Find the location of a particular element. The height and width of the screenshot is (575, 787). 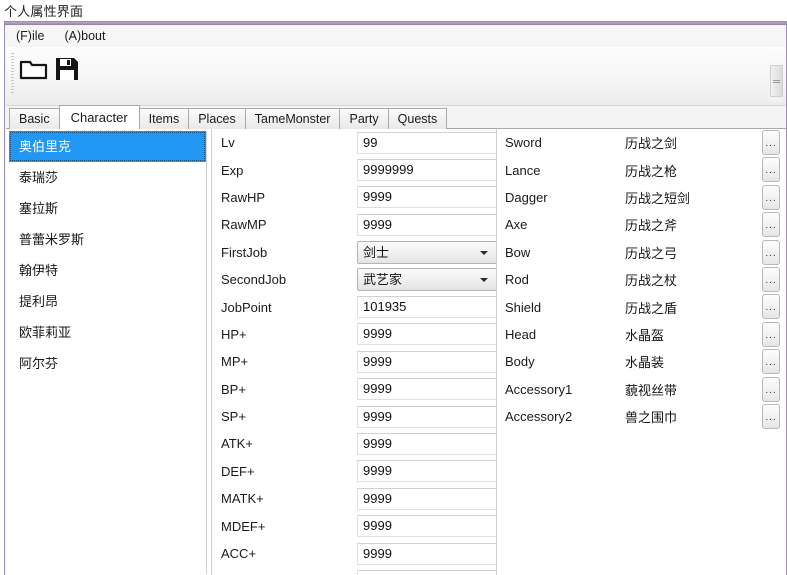

tab-label: Items is located at coordinates (164, 119).